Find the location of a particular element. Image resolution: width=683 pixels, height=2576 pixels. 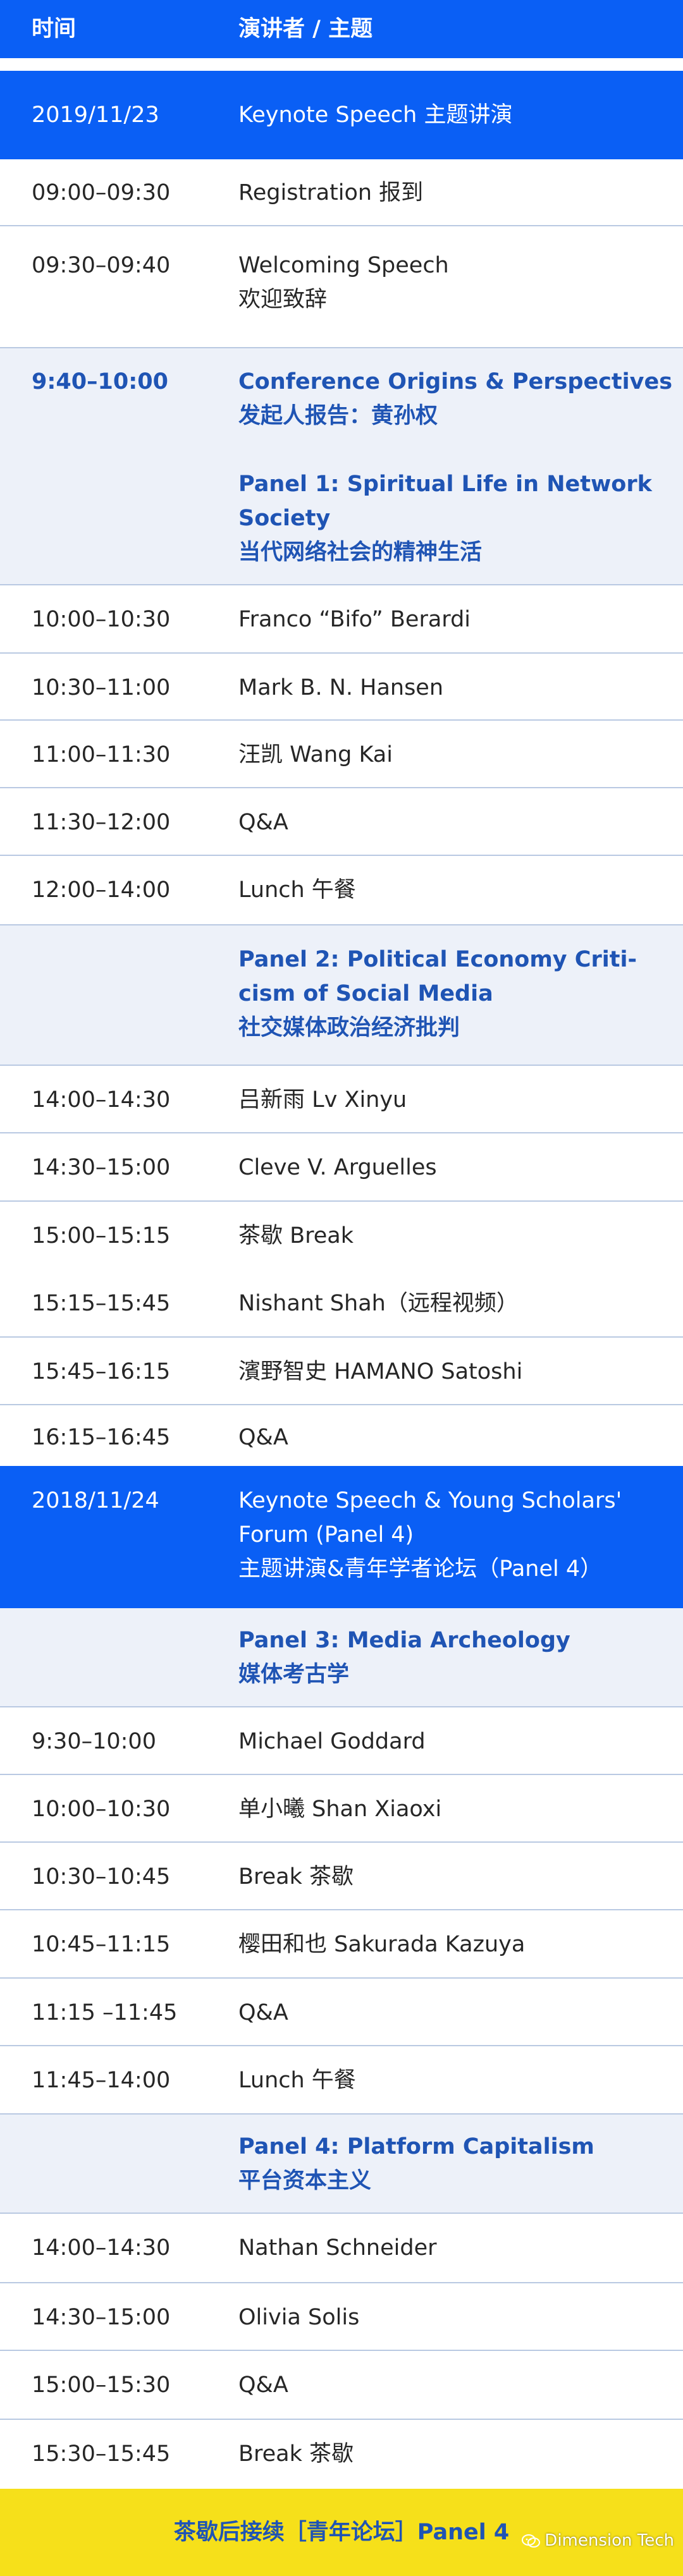

row-time: 12:00–14:00 is located at coordinates (101, 890).